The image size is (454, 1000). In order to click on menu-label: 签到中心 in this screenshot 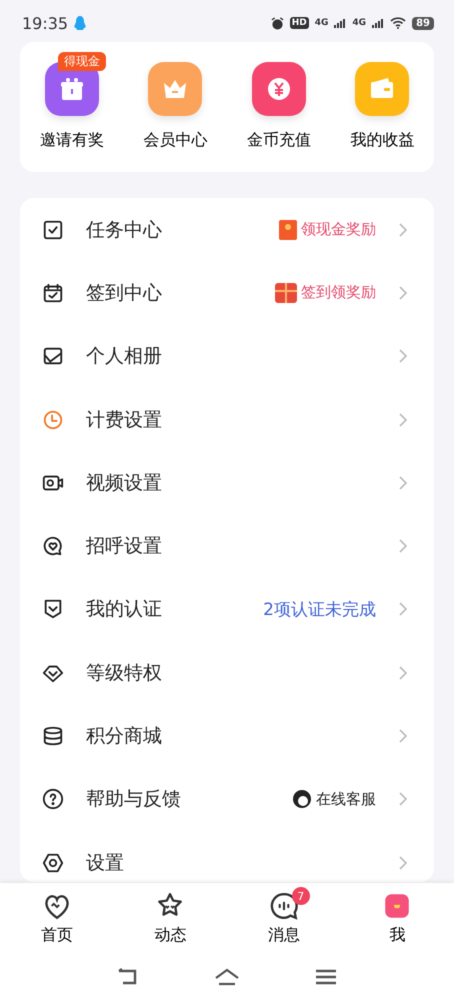, I will do `click(124, 293)`.